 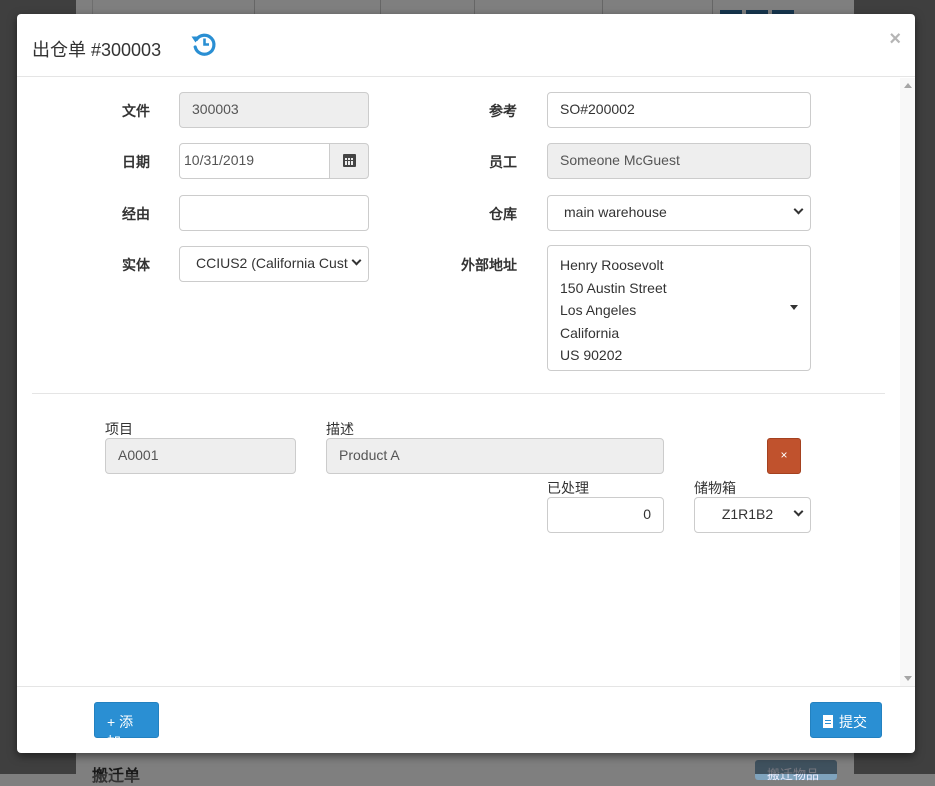 I want to click on bin-label: 储物箱, so click(x=715, y=488).